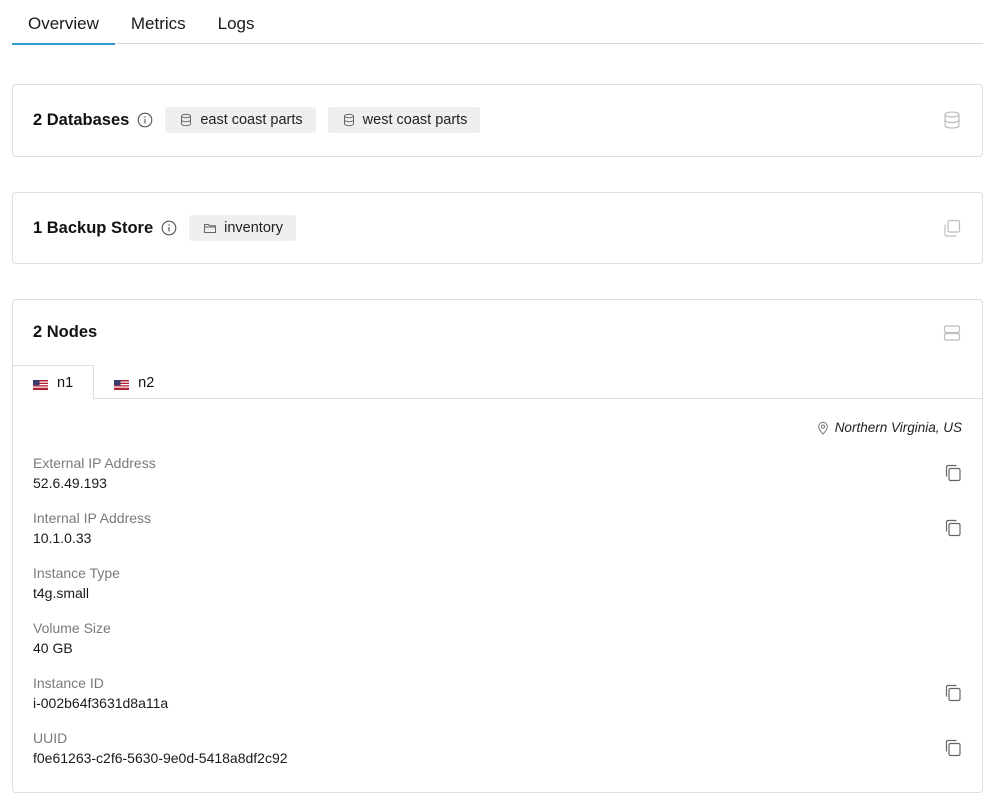 This screenshot has width=997, height=801. I want to click on database-chip-west-coast-parts: west coast parts, so click(404, 120).